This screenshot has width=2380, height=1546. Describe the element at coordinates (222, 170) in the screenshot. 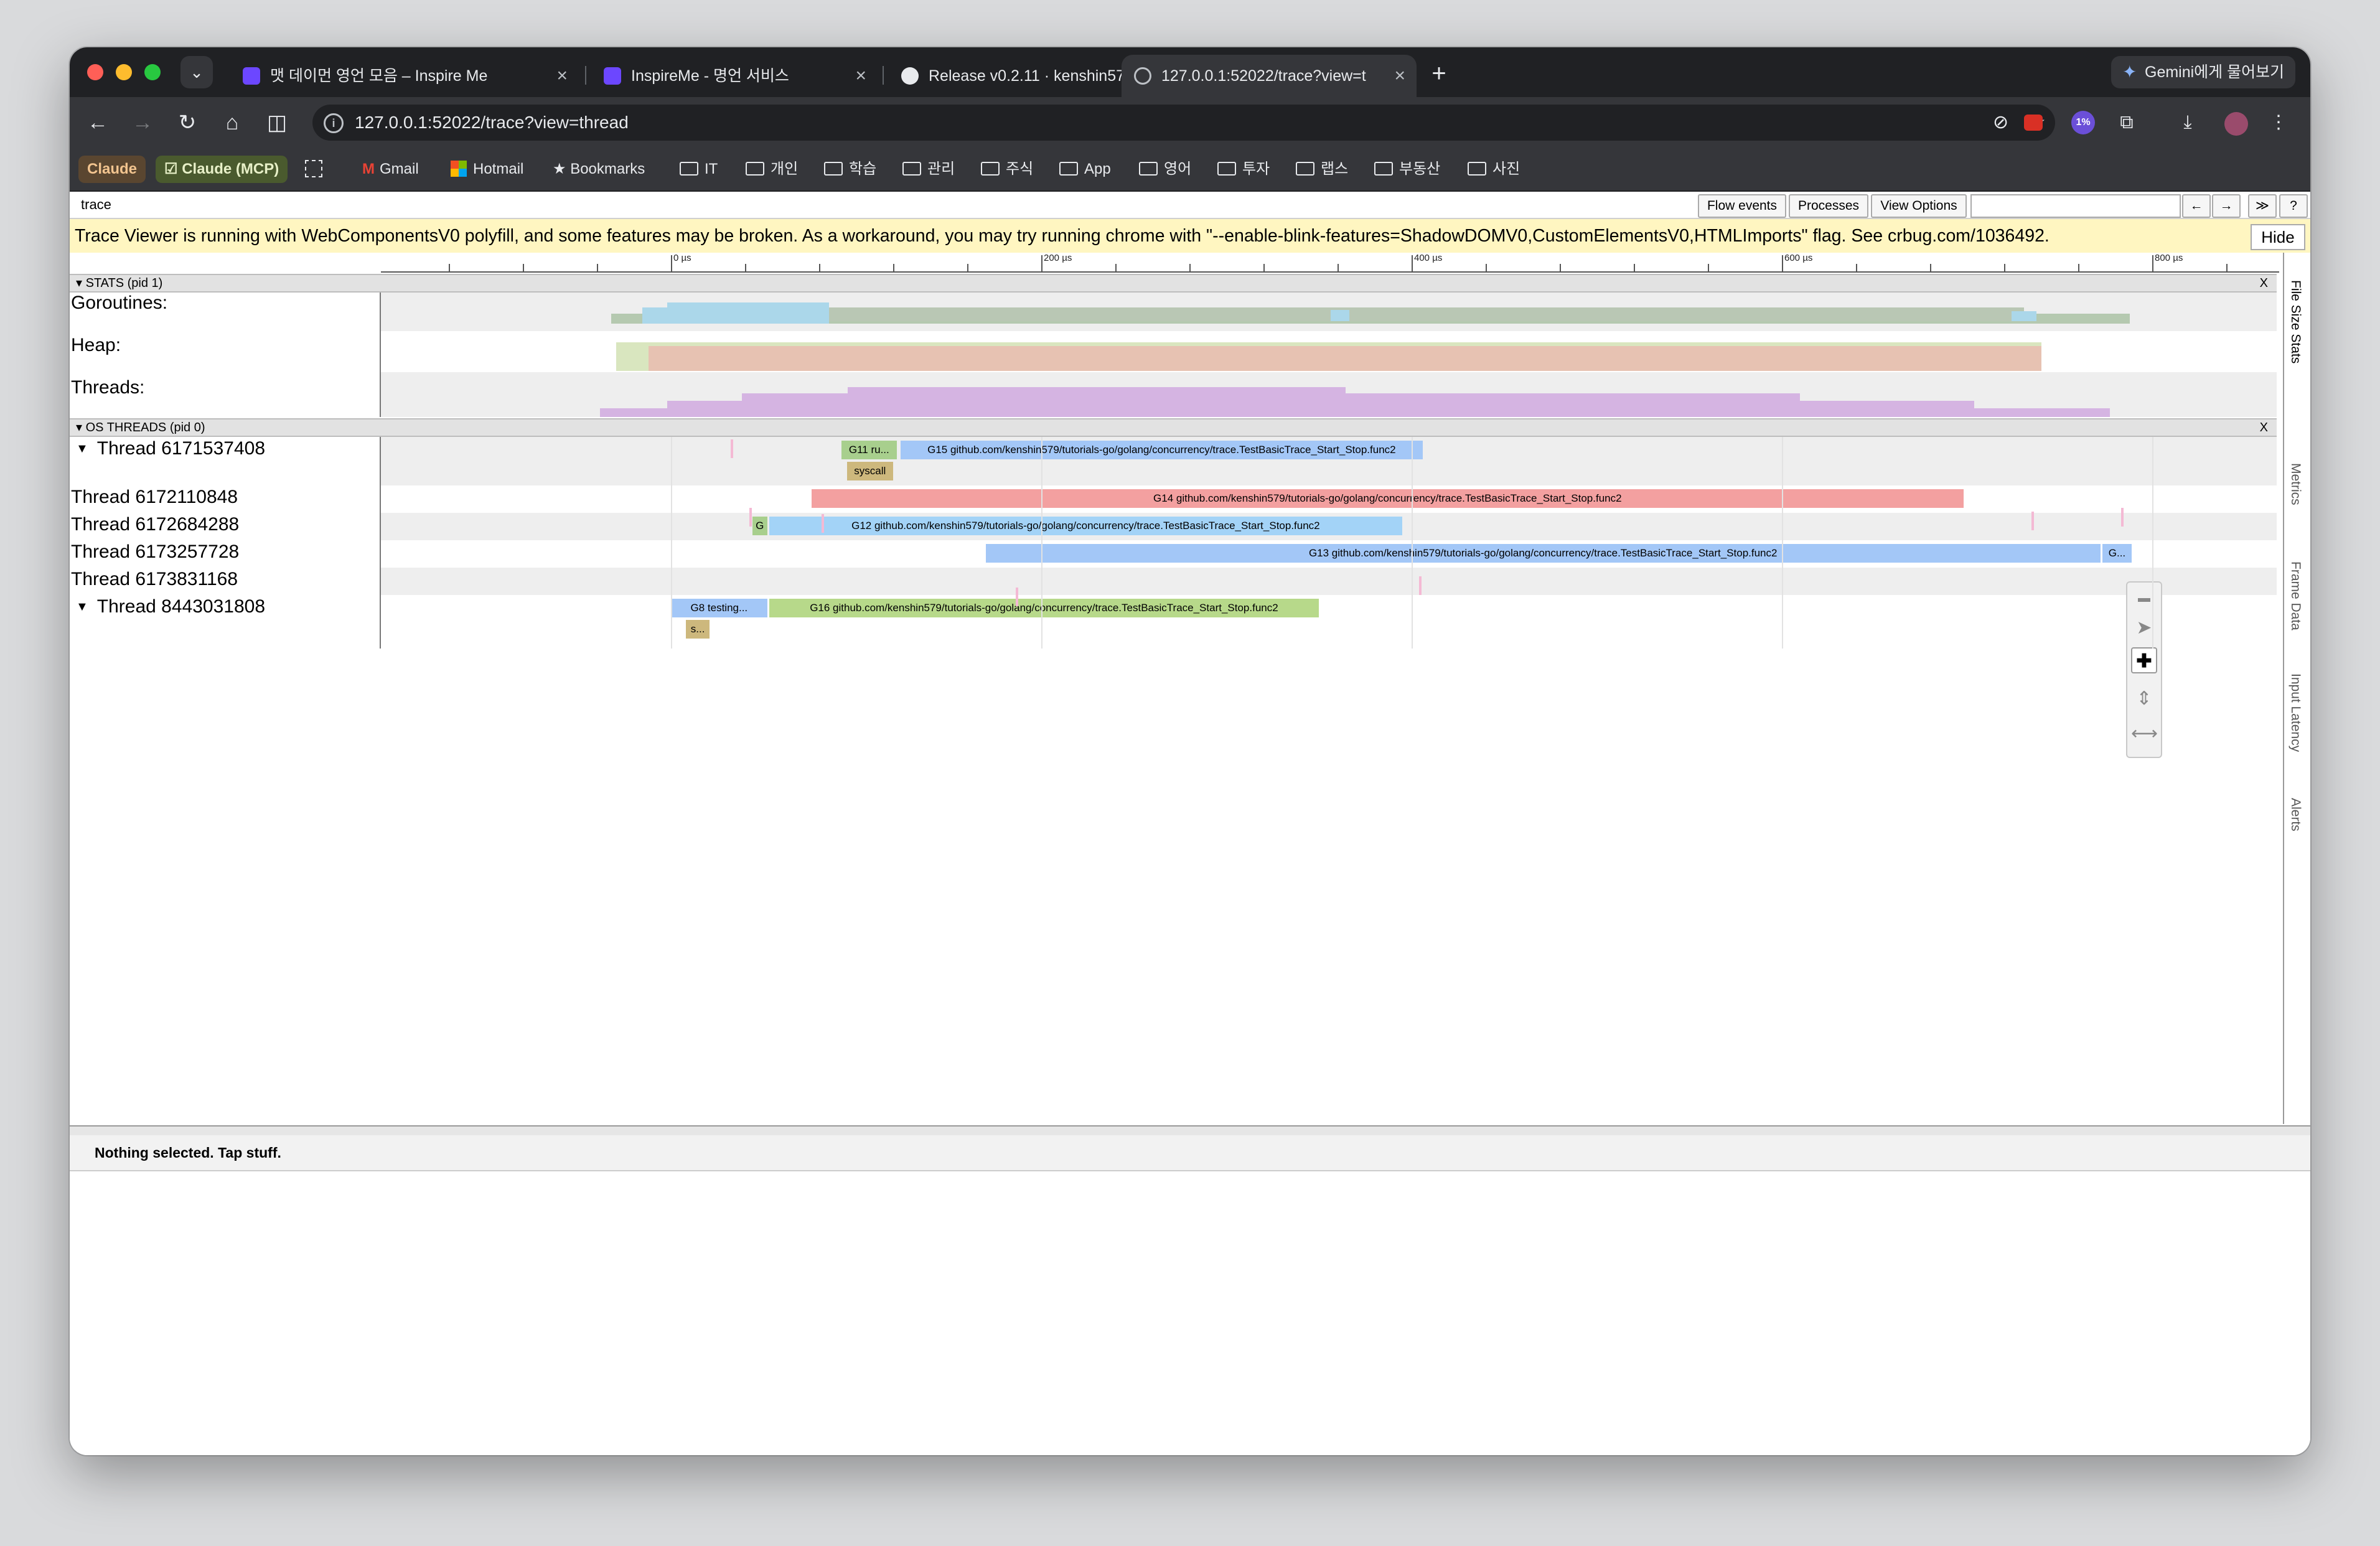

I see `bookmark-claude-mcp: ☑ Claude (MCP)` at that location.